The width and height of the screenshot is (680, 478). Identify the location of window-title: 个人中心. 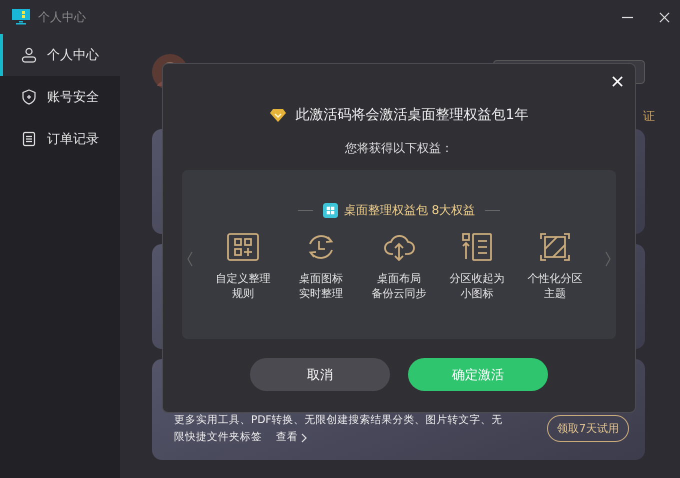
(62, 17).